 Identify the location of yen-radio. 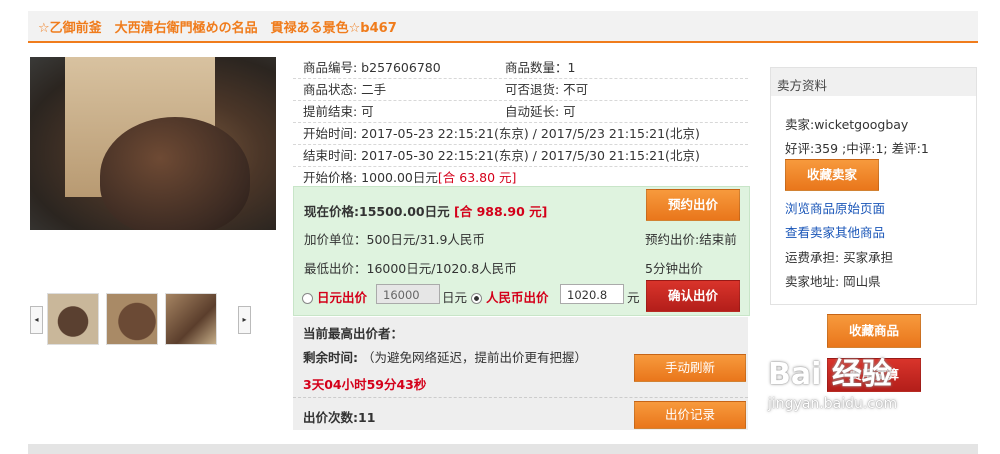
(307, 298).